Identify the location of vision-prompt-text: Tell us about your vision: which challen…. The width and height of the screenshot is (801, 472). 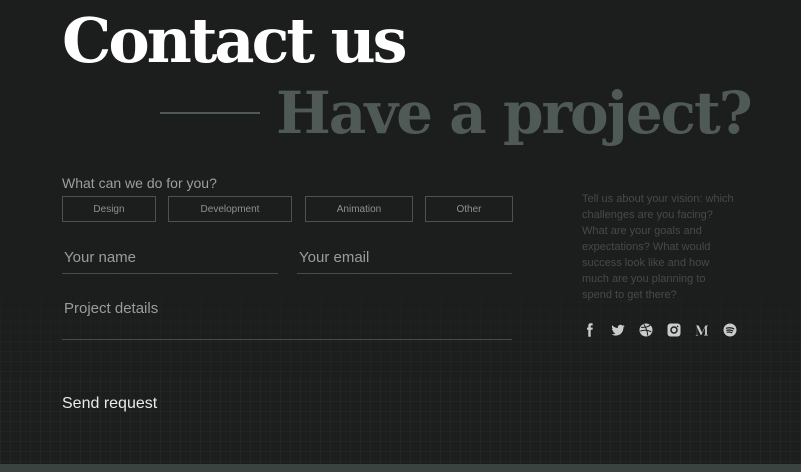
(658, 247).